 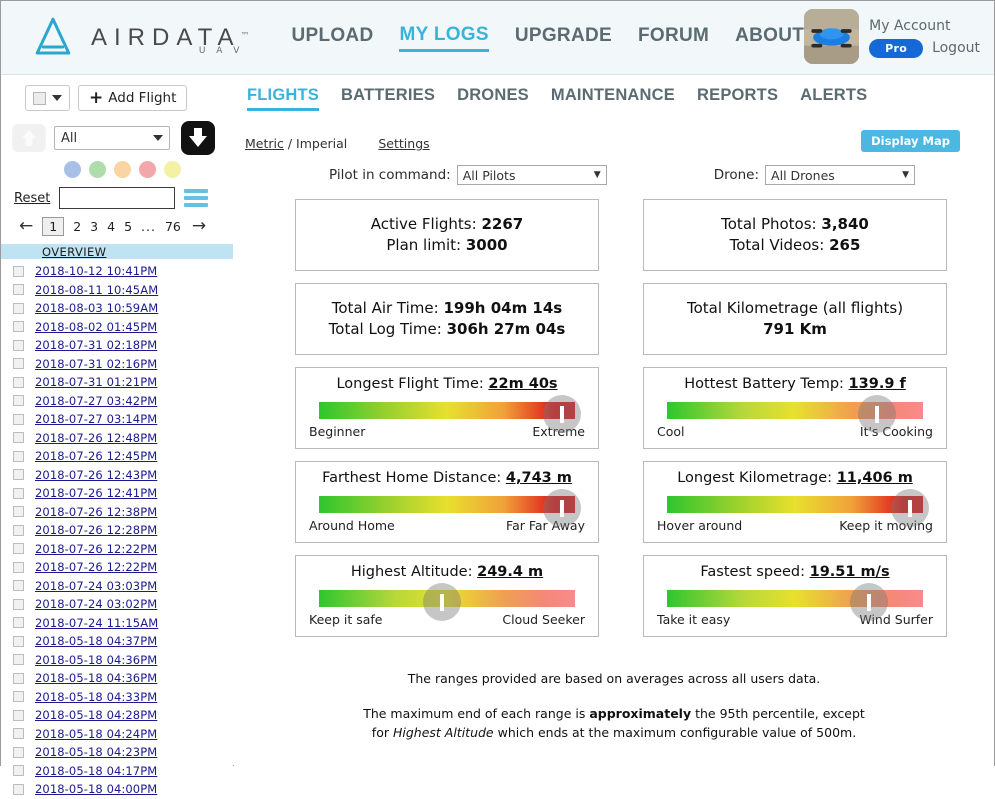 I want to click on settings-link: Settings, so click(x=403, y=143).